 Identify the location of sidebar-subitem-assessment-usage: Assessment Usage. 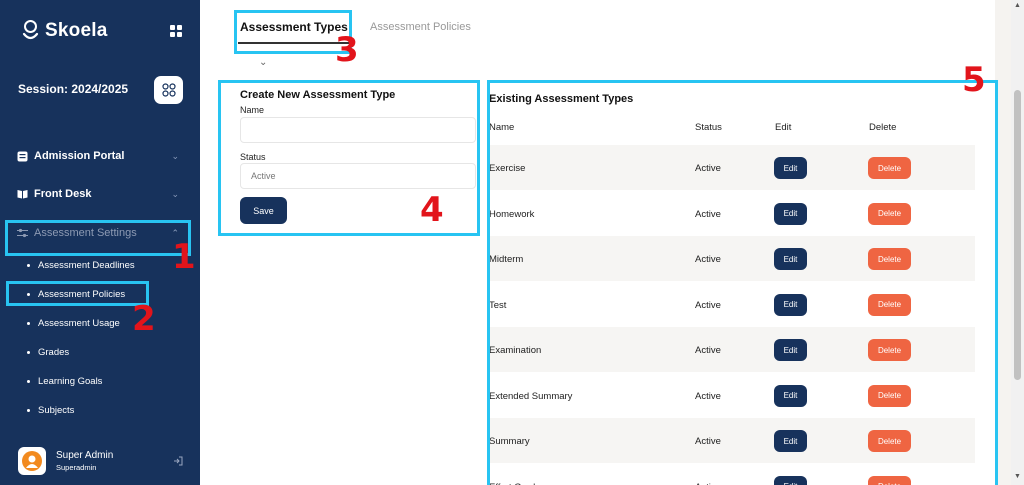
(73, 323).